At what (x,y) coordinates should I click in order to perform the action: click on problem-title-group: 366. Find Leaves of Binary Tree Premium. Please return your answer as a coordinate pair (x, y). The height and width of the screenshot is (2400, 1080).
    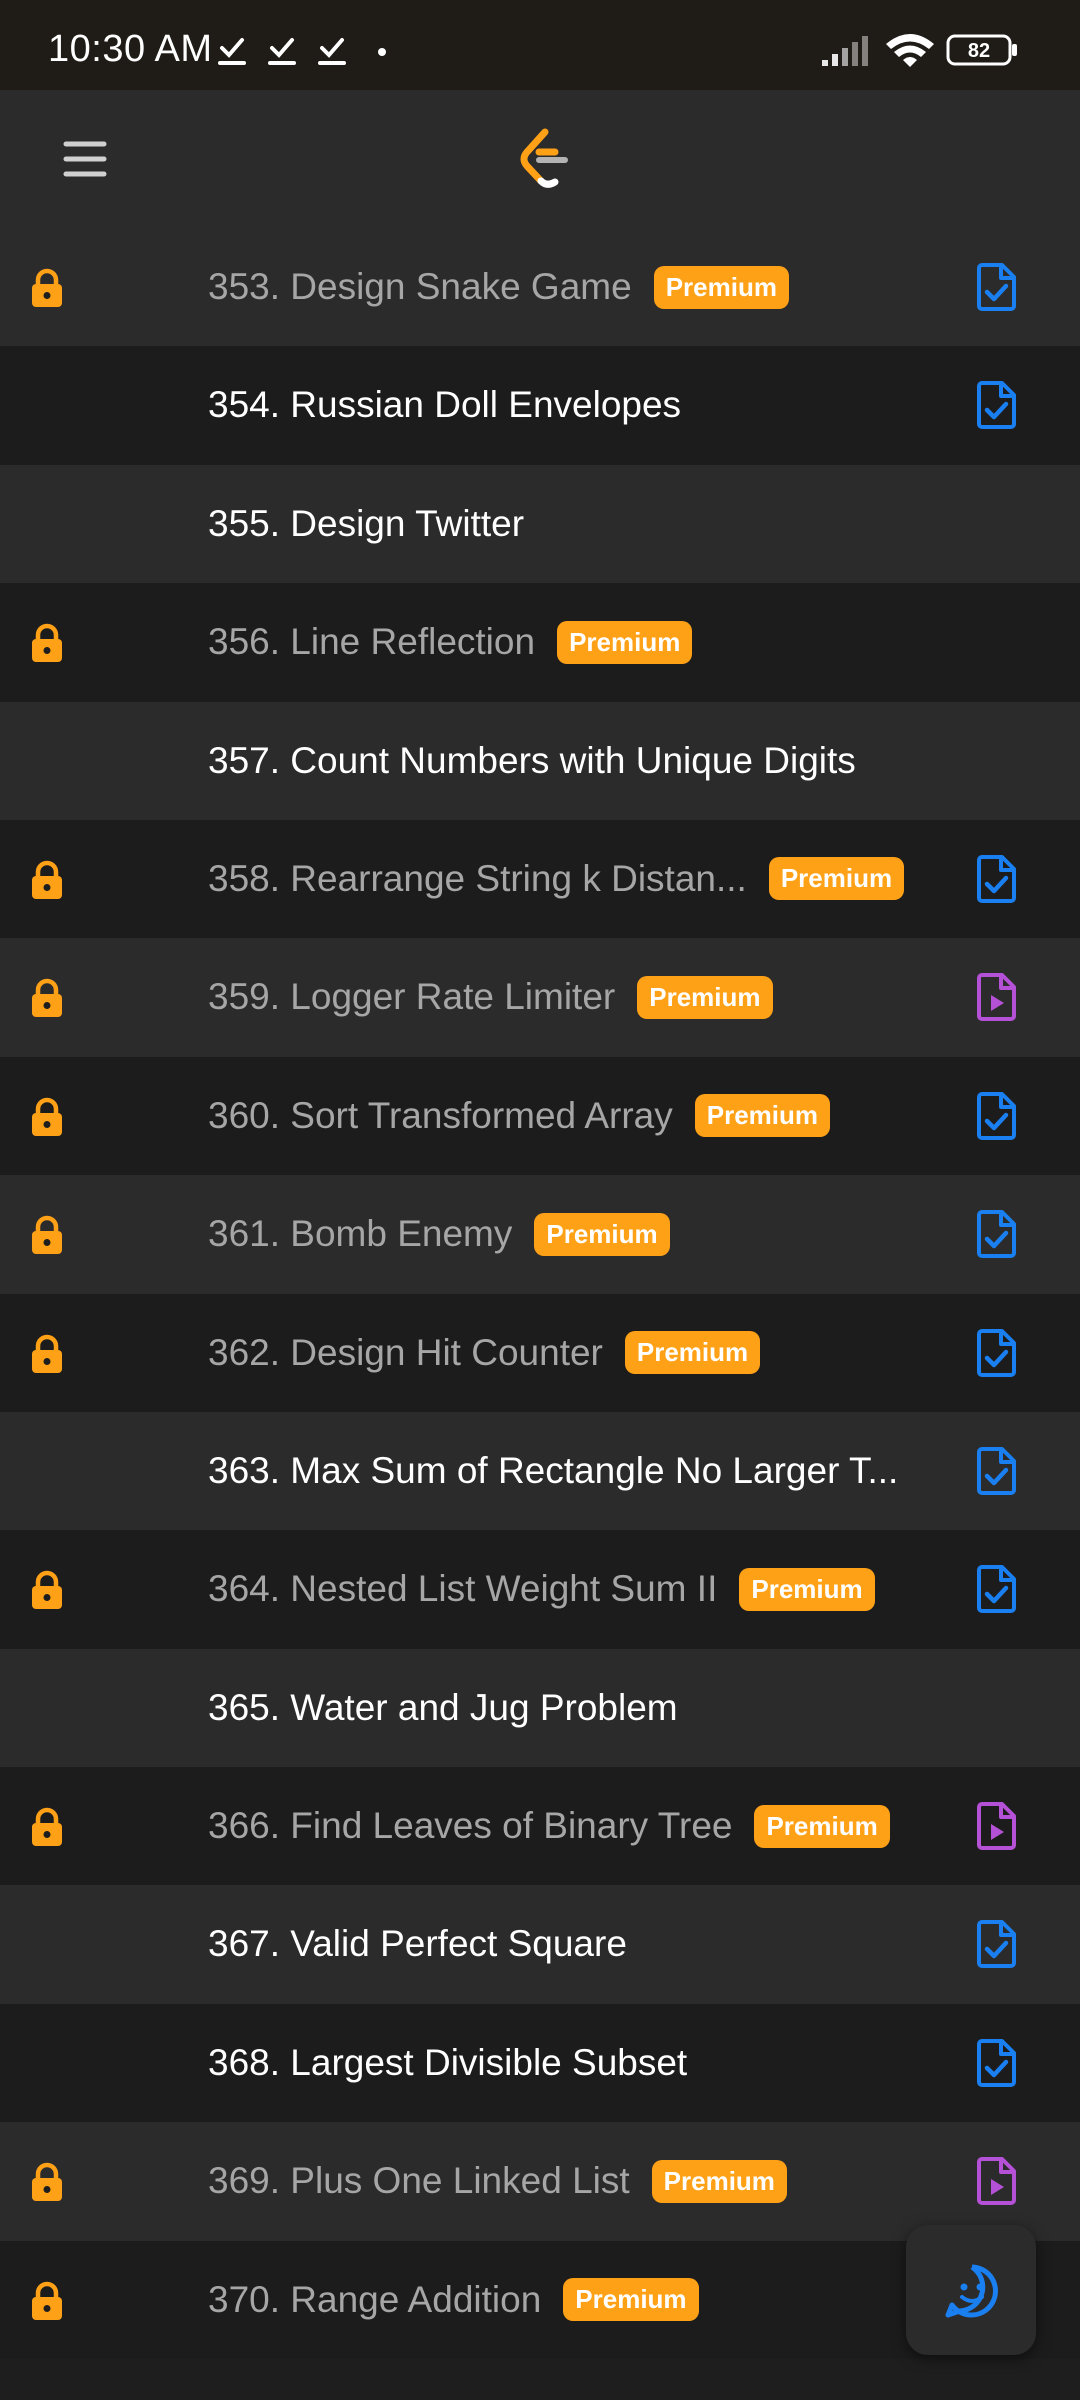
    Looking at the image, I should click on (549, 1826).